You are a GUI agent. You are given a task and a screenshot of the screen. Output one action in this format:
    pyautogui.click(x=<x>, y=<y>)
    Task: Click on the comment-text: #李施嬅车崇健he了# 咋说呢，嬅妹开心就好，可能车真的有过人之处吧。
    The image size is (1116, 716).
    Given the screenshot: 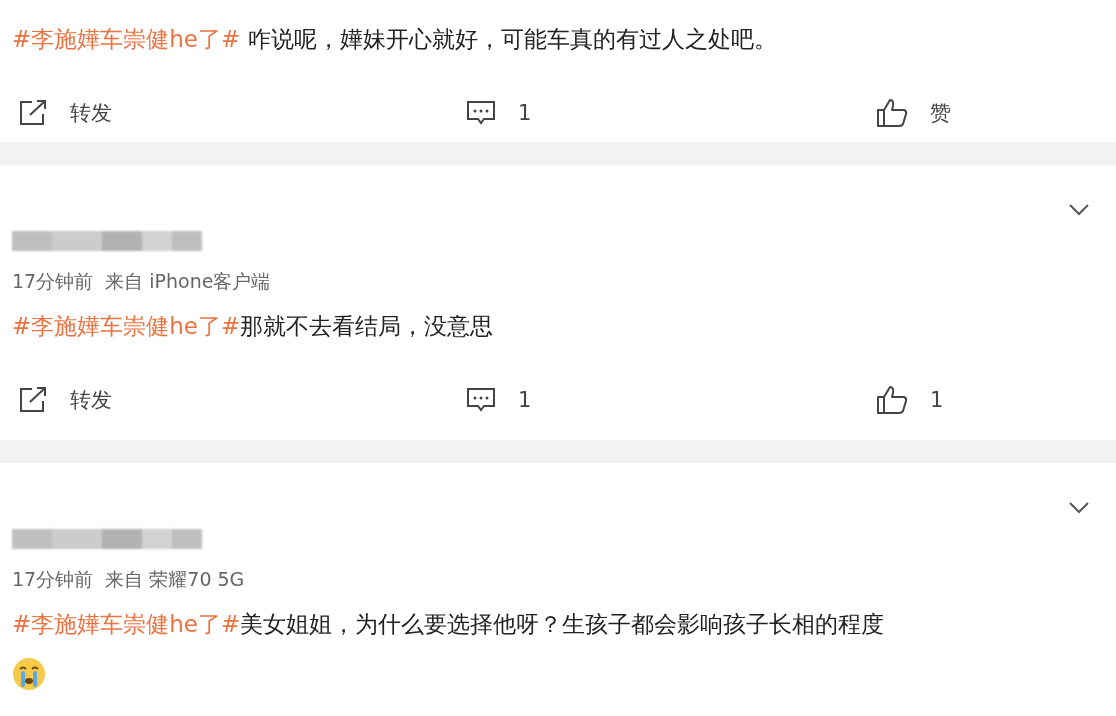 What is the action you would take?
    pyautogui.click(x=395, y=39)
    